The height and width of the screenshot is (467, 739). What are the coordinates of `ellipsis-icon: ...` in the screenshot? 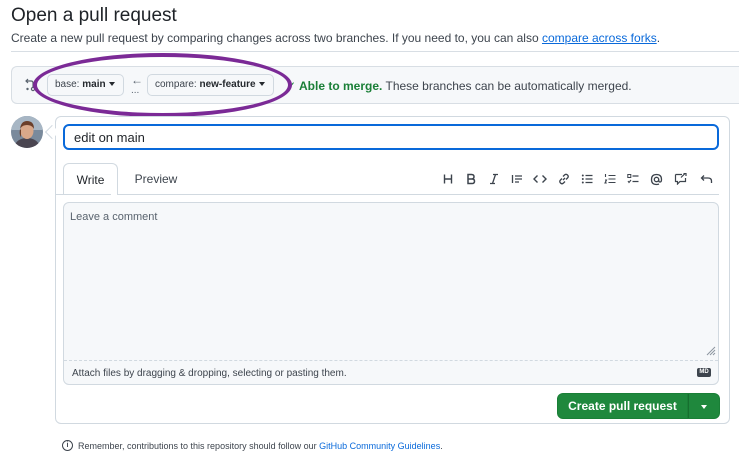 It's located at (135, 90).